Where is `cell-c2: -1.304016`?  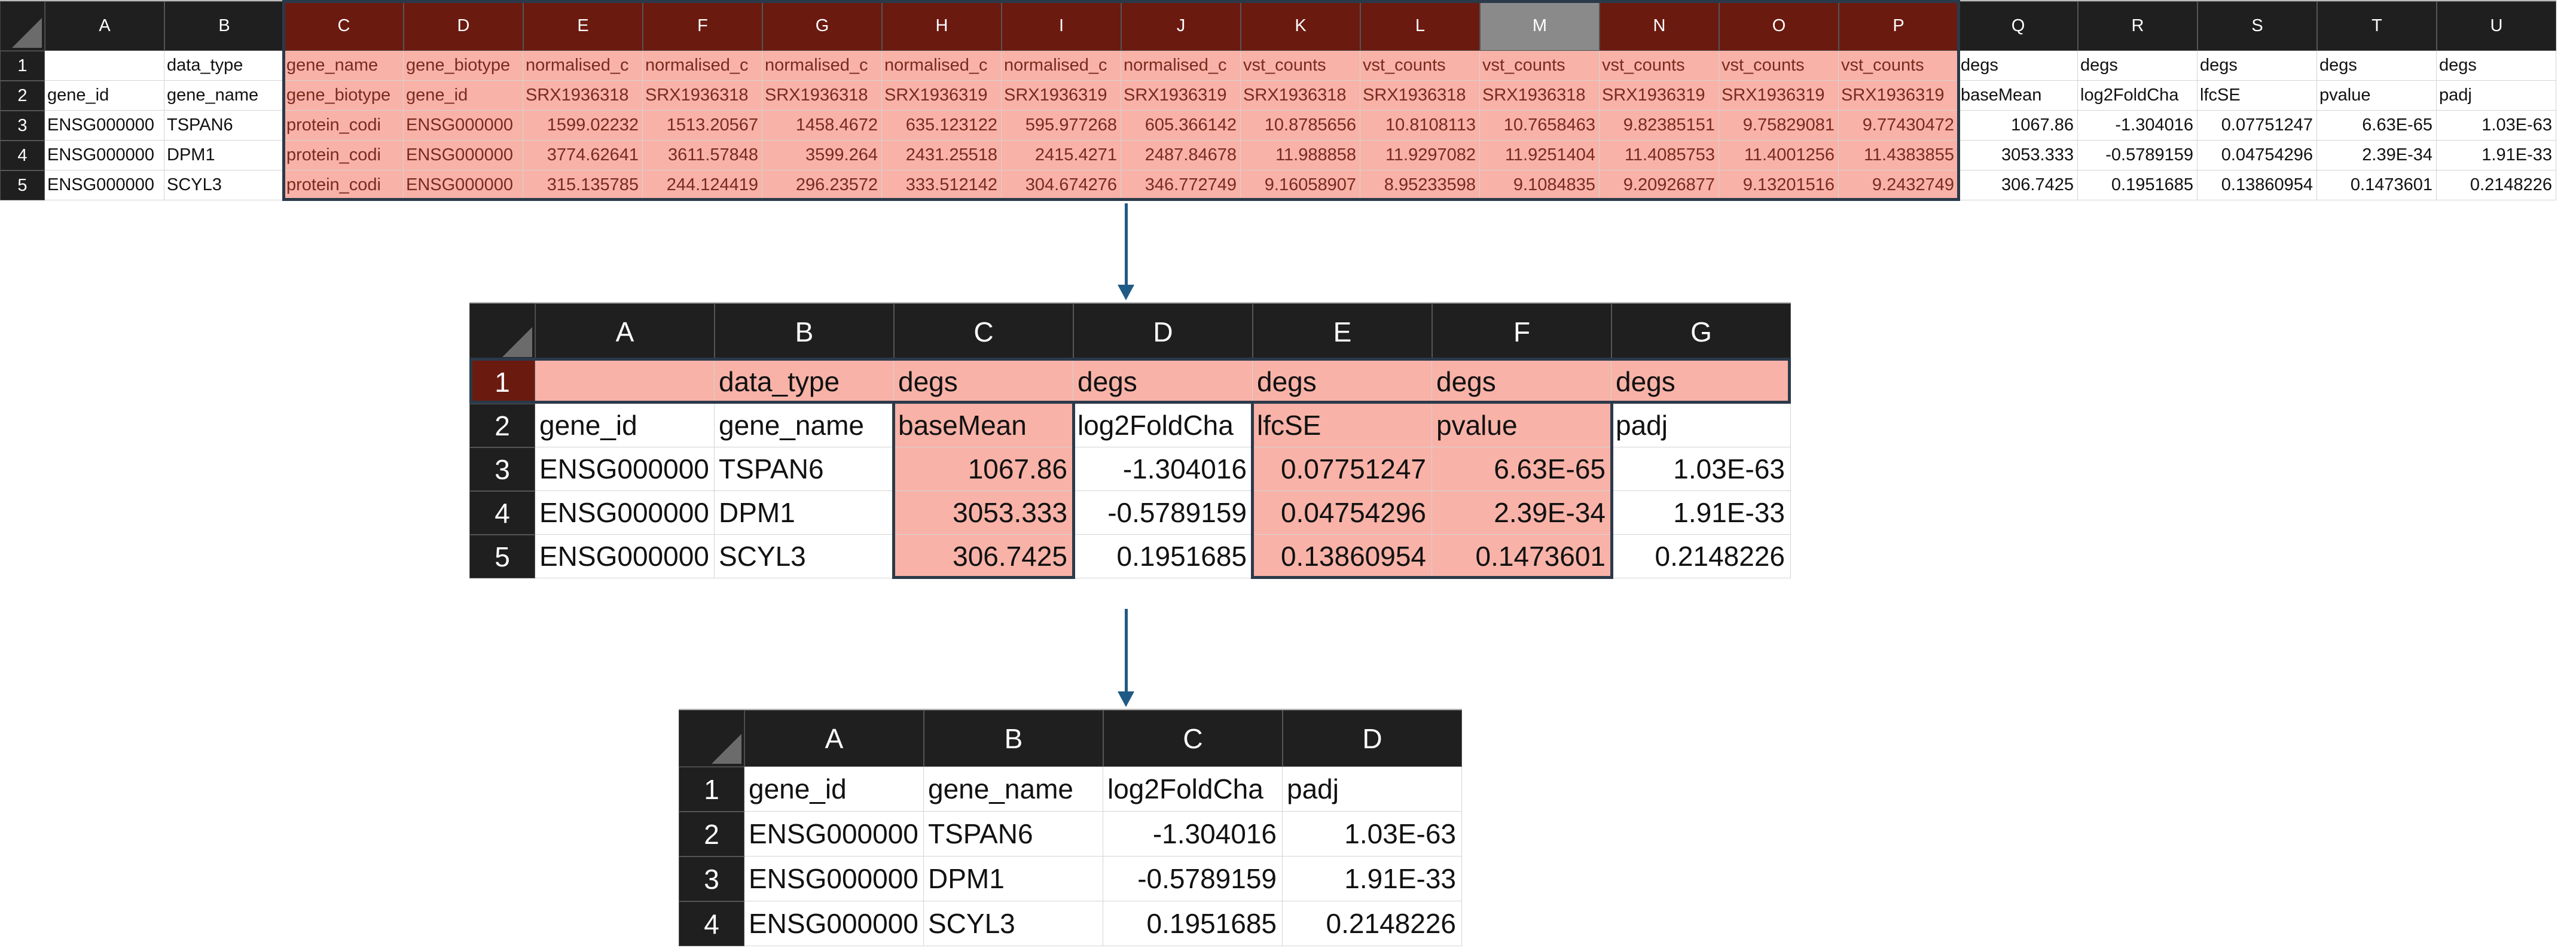
cell-c2: -1.304016 is located at coordinates (1193, 834).